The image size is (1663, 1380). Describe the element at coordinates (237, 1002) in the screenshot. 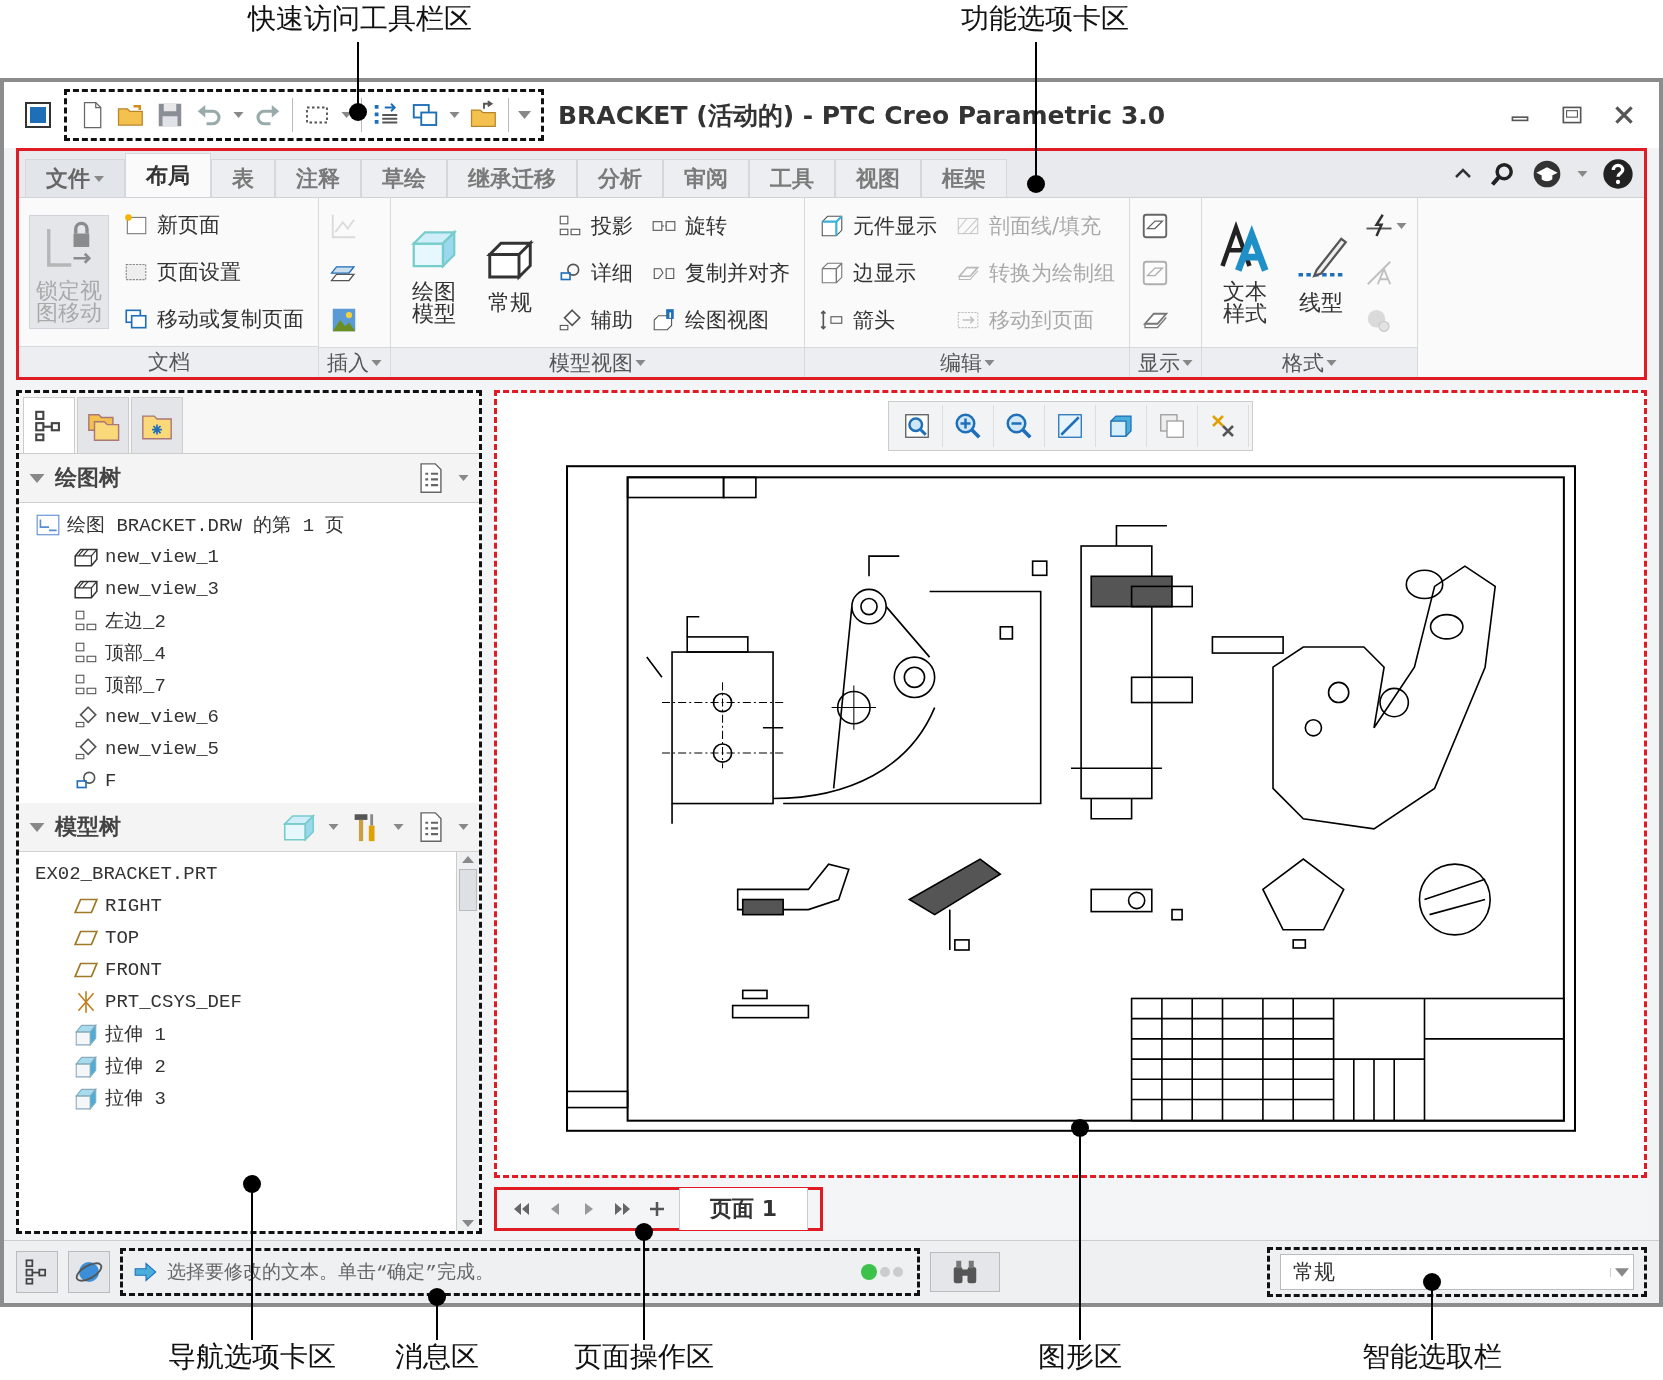

I see `tree-item: PRT_CSYS_DEF` at that location.